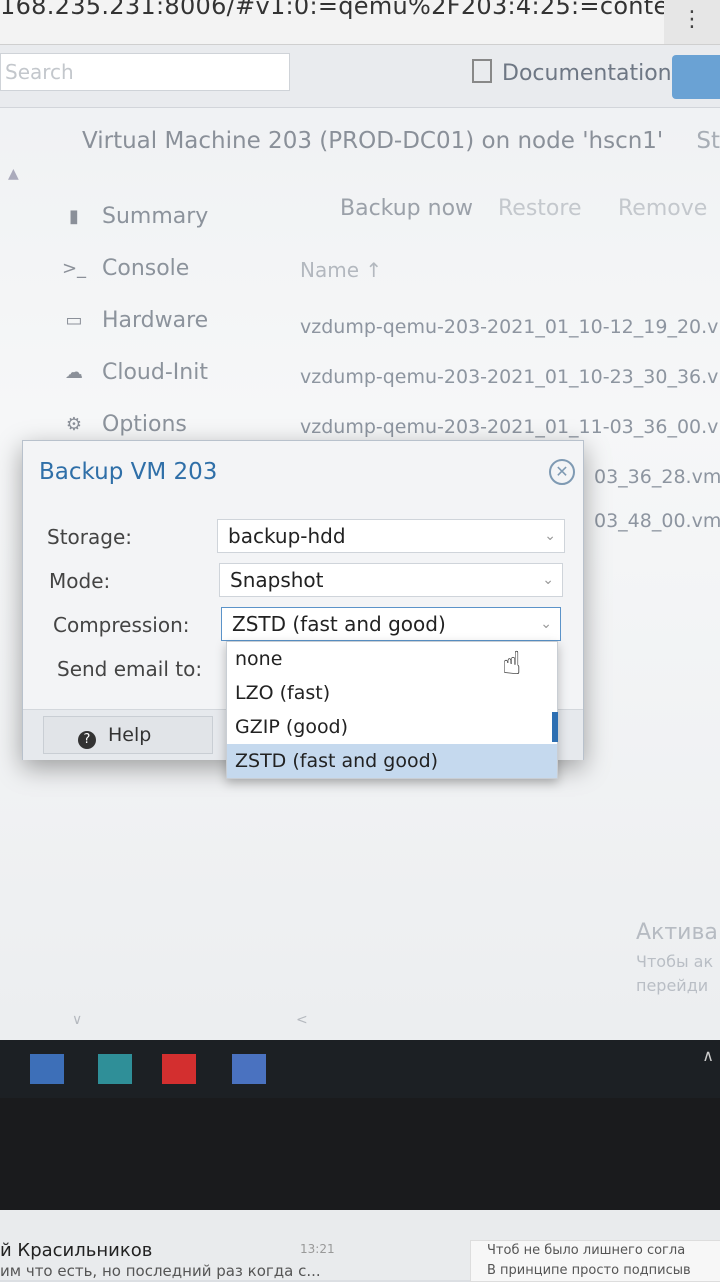  I want to click on table-row: 03_48_00.vma, so click(657, 521).